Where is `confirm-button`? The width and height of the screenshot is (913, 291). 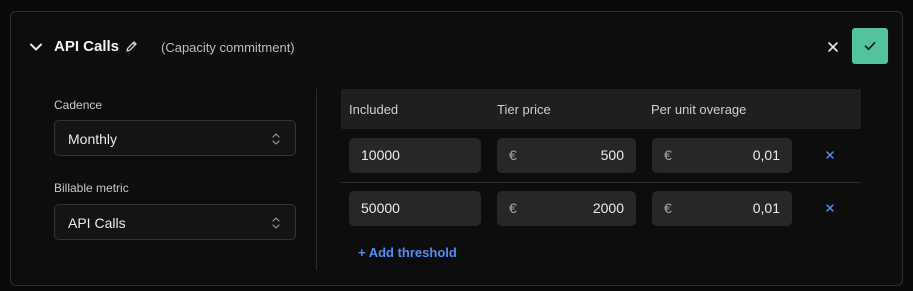 confirm-button is located at coordinates (870, 46).